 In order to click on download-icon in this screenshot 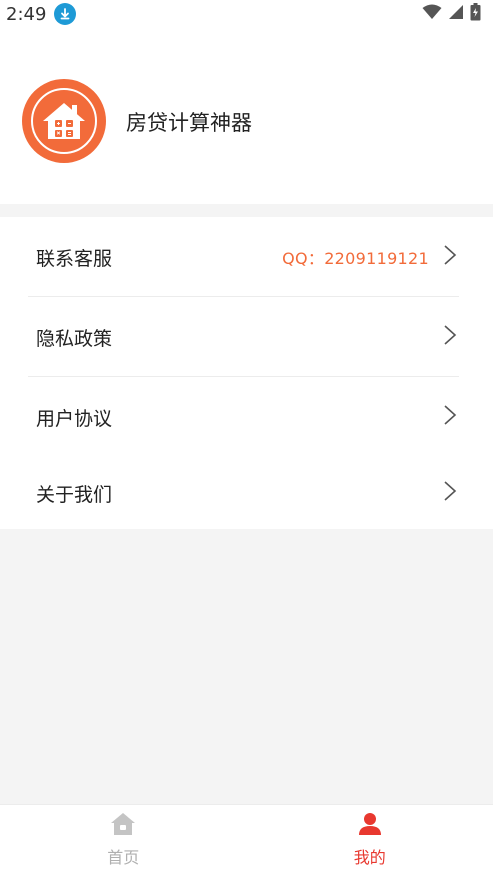, I will do `click(65, 14)`.